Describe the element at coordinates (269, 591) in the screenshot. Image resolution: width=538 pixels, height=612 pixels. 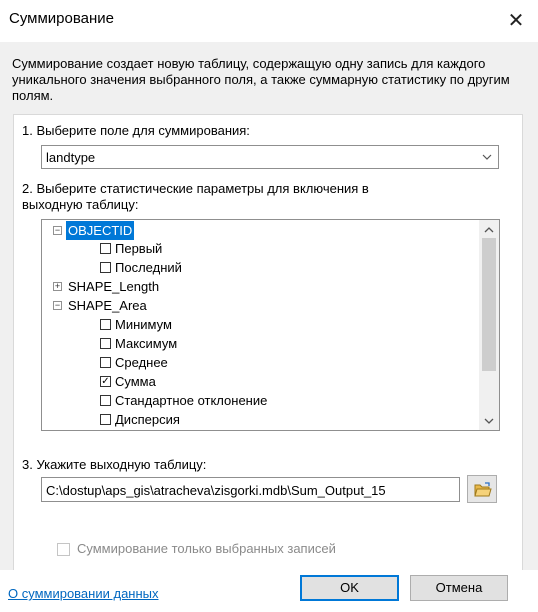
I see `dialog-footer: О суммировании данных OK Отмена` at that location.